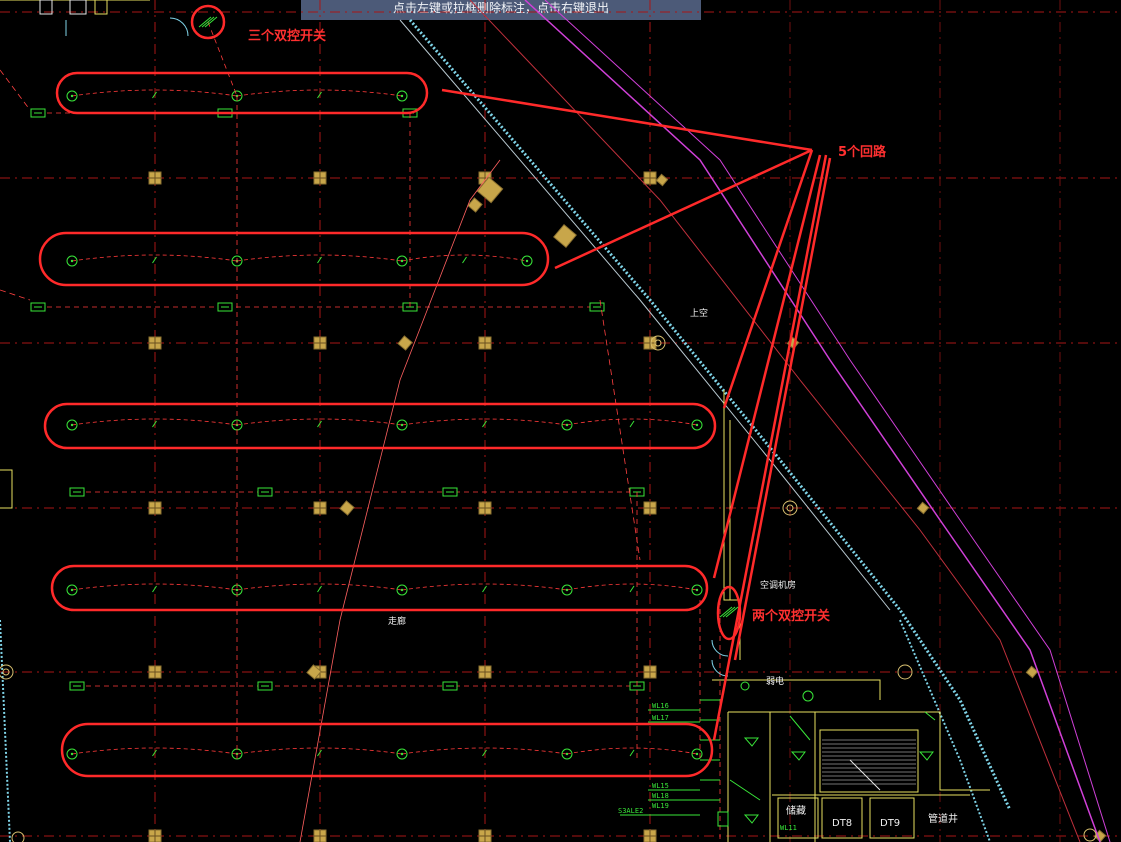 This screenshot has height=842, width=1121. What do you see at coordinates (699, 313) in the screenshot?
I see `label-void: 上空` at bounding box center [699, 313].